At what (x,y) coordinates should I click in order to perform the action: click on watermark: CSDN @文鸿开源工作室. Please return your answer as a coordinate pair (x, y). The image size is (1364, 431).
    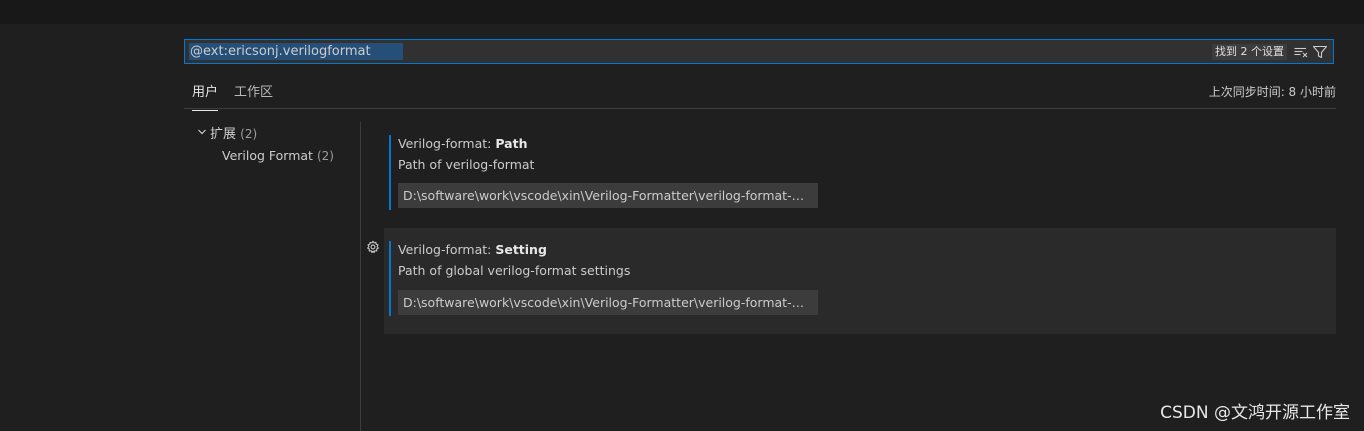
    Looking at the image, I should click on (1255, 413).